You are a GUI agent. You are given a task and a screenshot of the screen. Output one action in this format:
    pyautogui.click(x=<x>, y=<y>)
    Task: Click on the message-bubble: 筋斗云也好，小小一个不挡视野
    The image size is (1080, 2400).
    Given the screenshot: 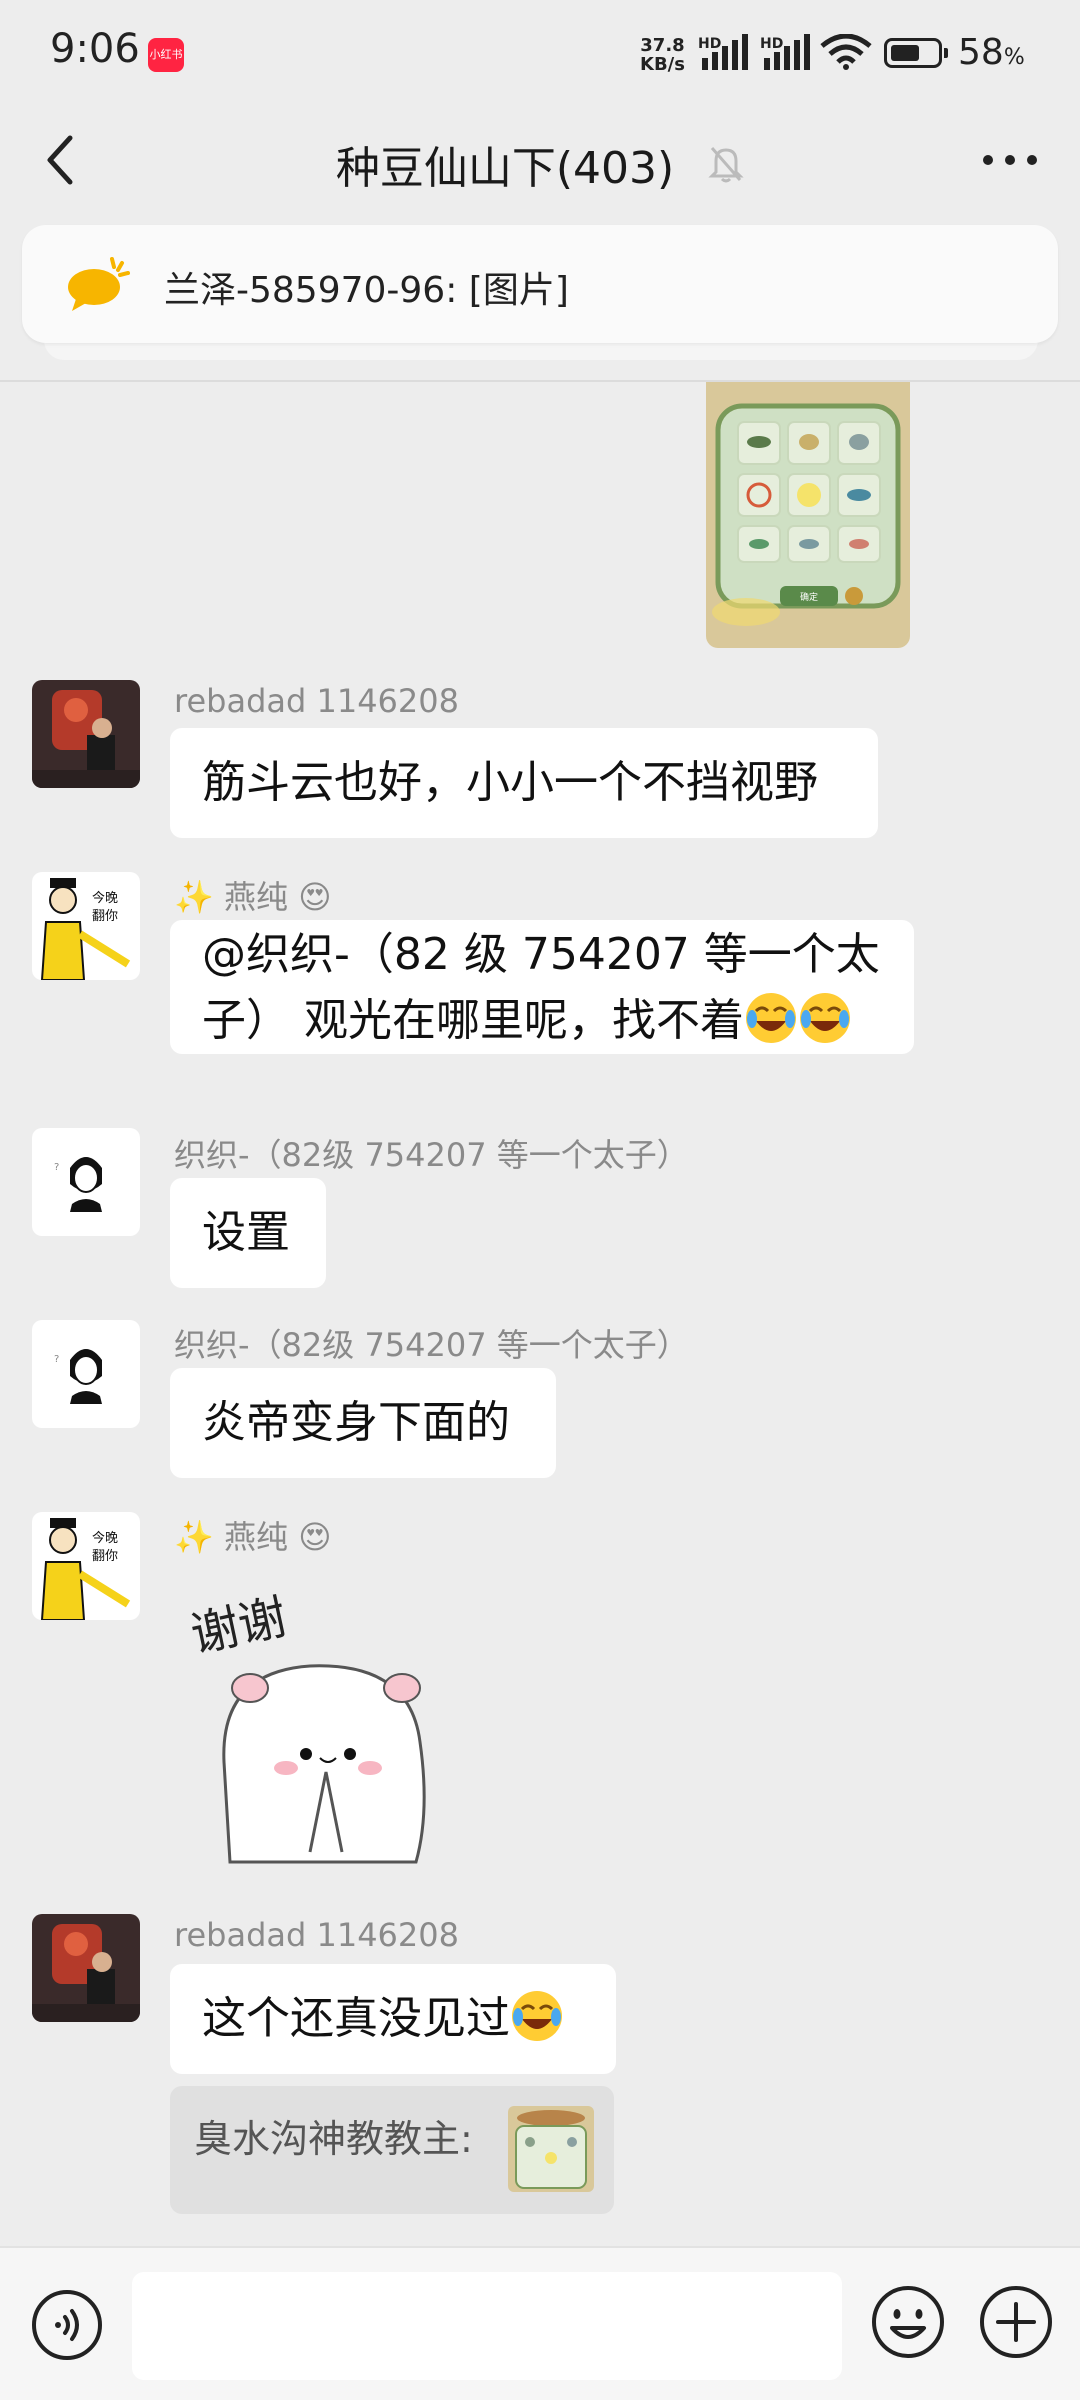 What is the action you would take?
    pyautogui.click(x=524, y=783)
    